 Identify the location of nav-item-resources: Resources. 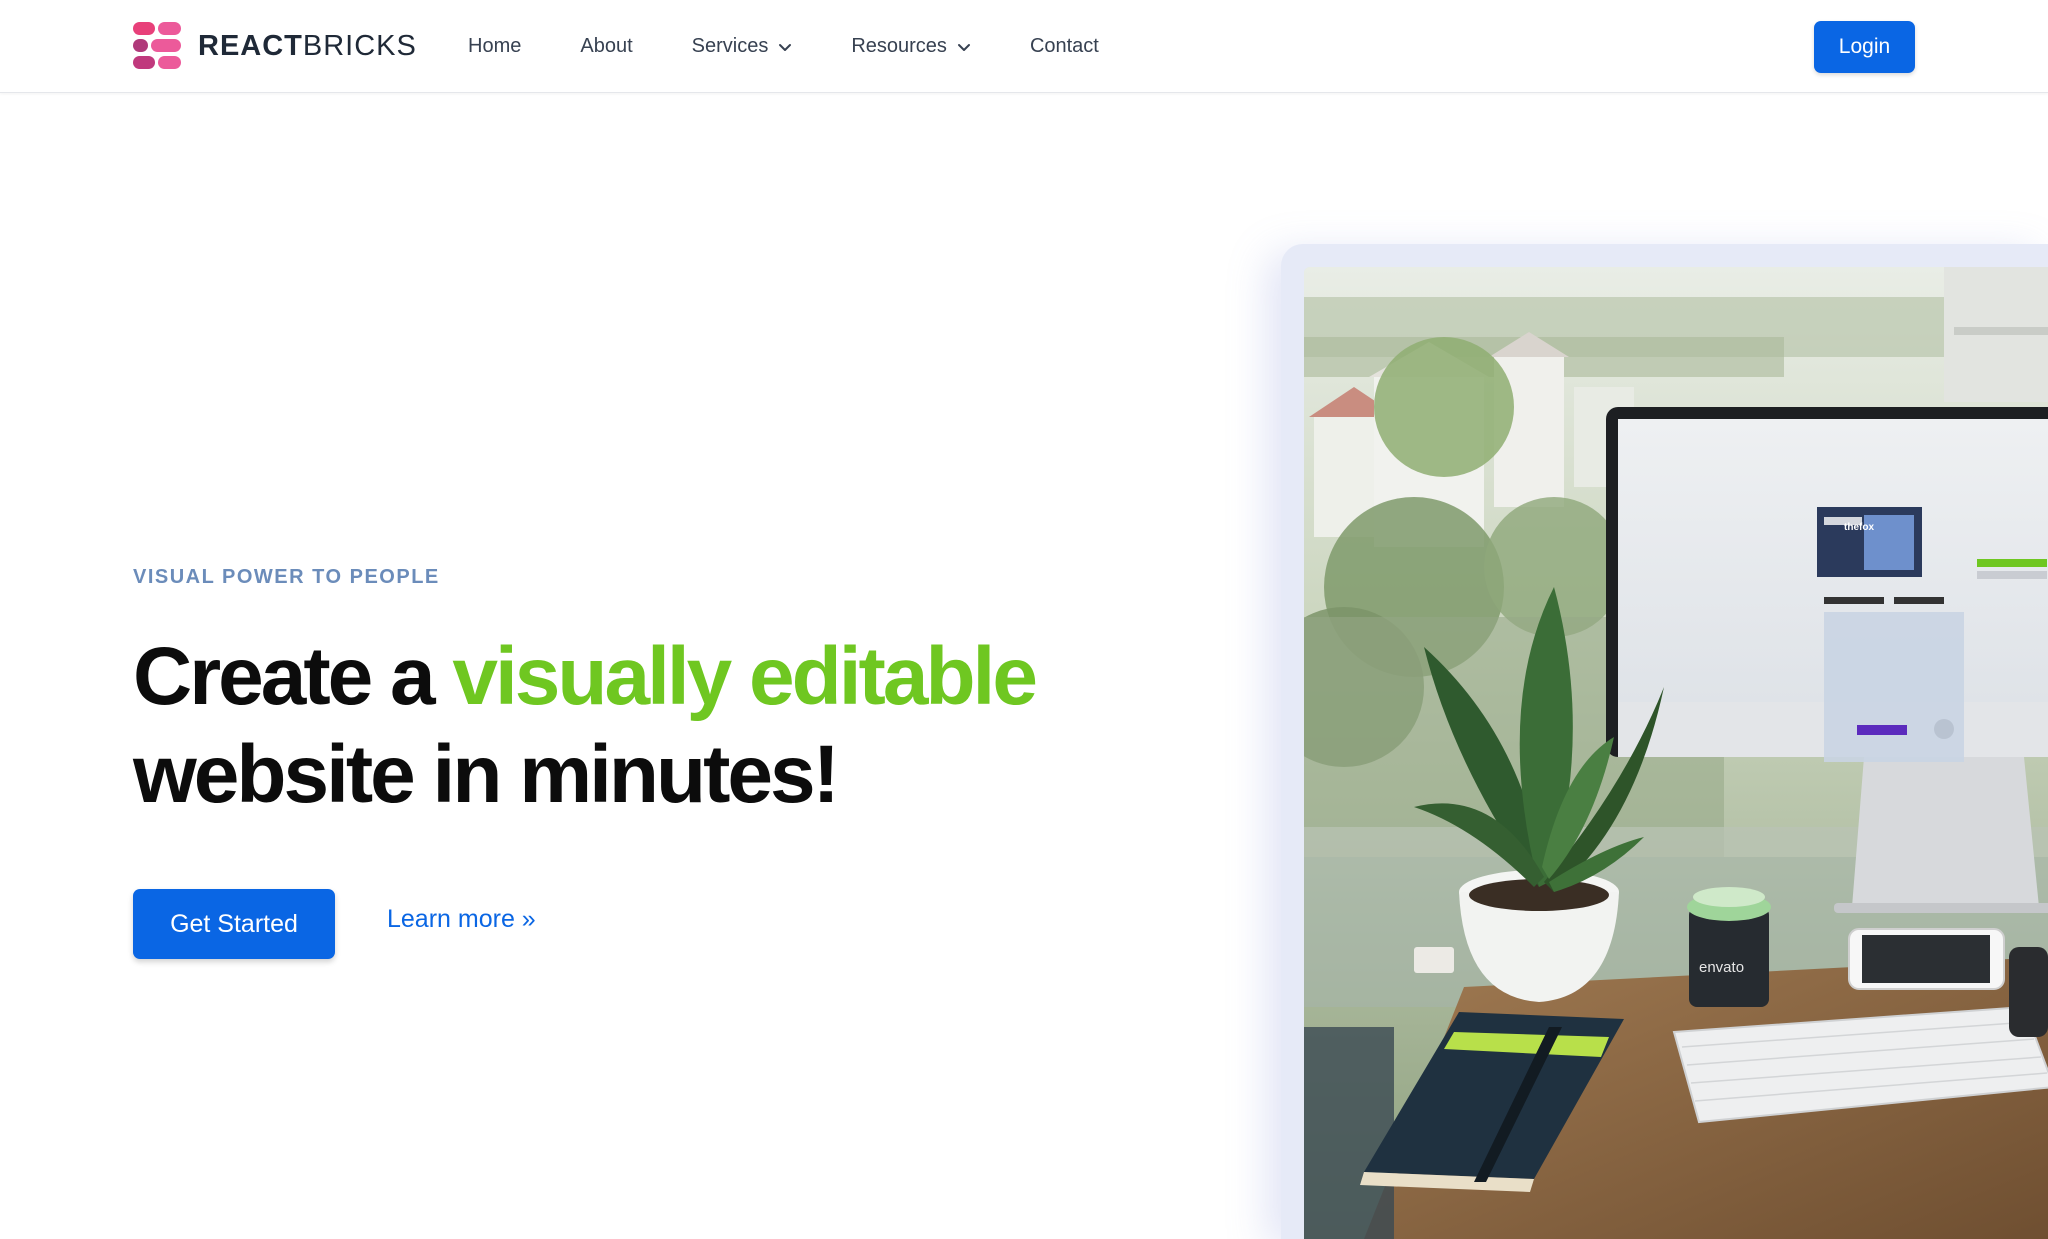
(911, 46).